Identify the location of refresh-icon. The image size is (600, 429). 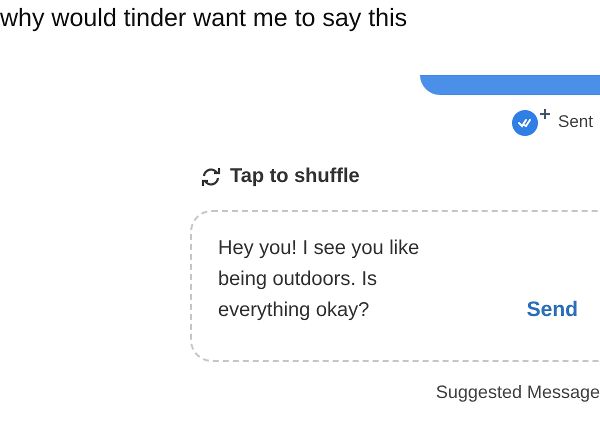
(211, 176).